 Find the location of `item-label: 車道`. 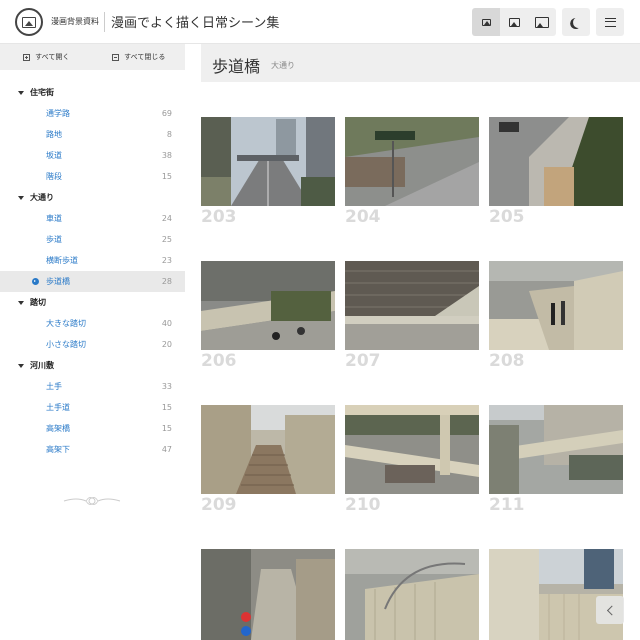

item-label: 車道 is located at coordinates (54, 218).